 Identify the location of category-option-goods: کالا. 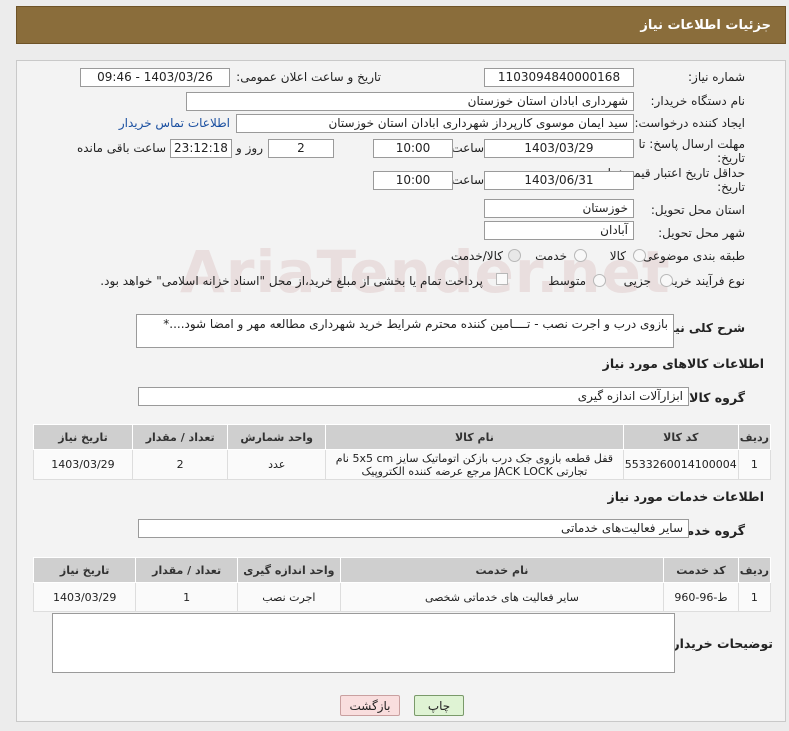
(617, 256).